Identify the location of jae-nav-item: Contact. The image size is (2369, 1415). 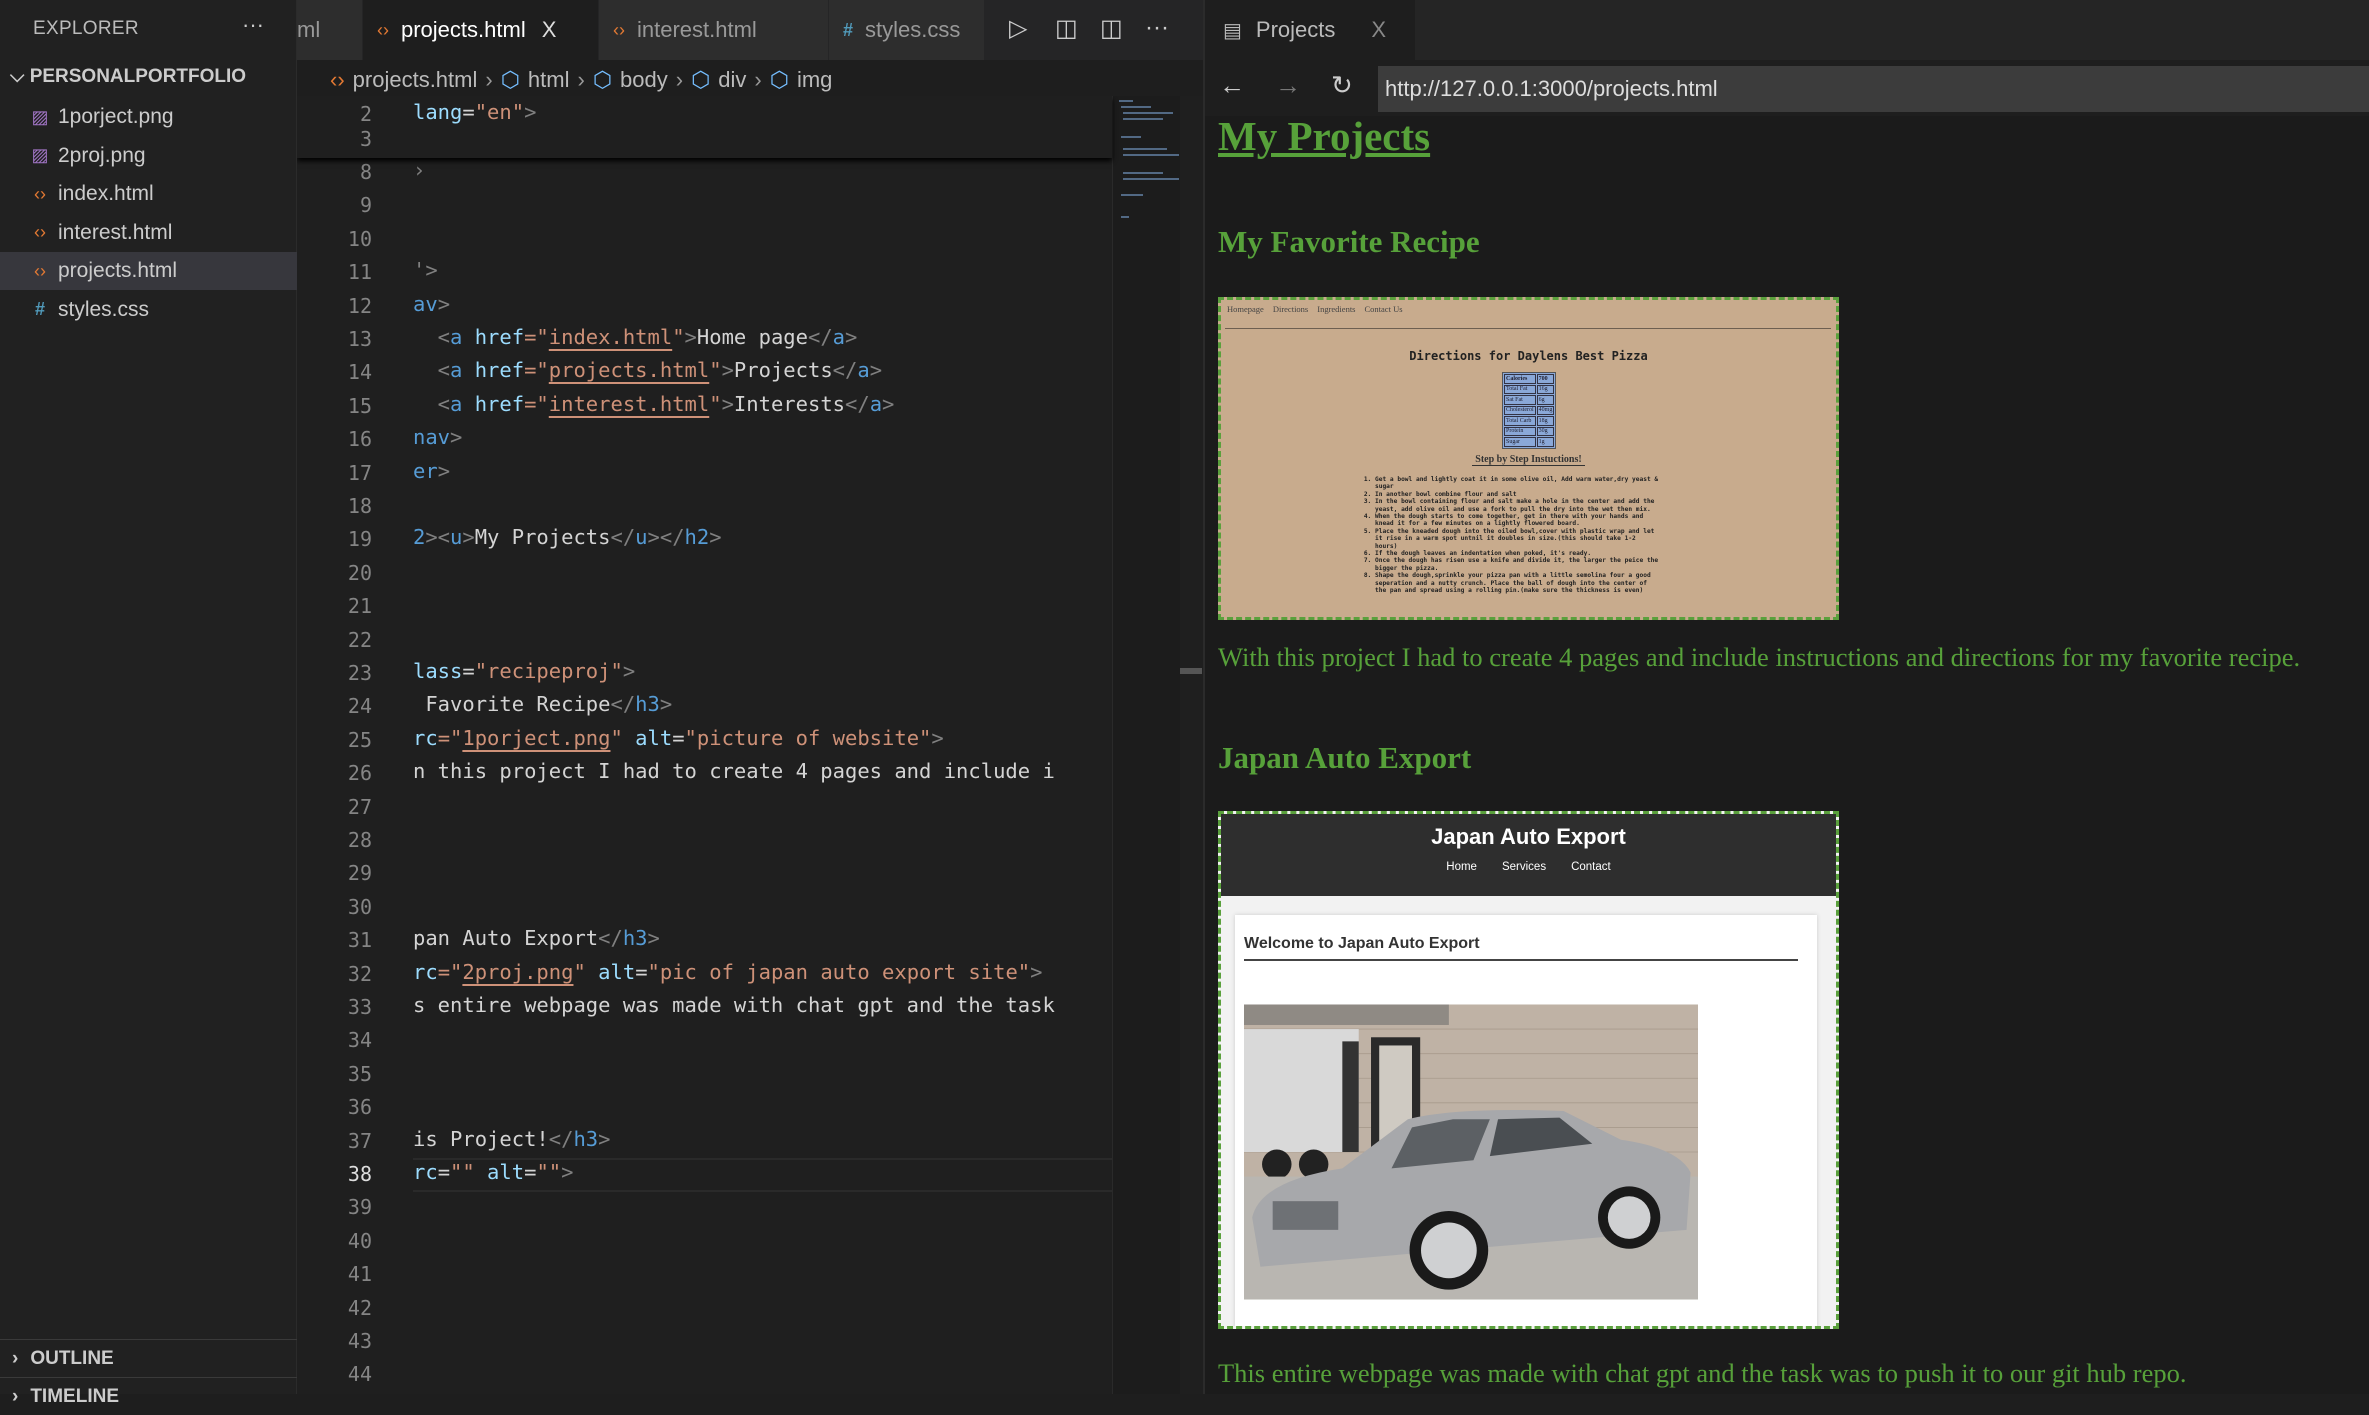
(1591, 867).